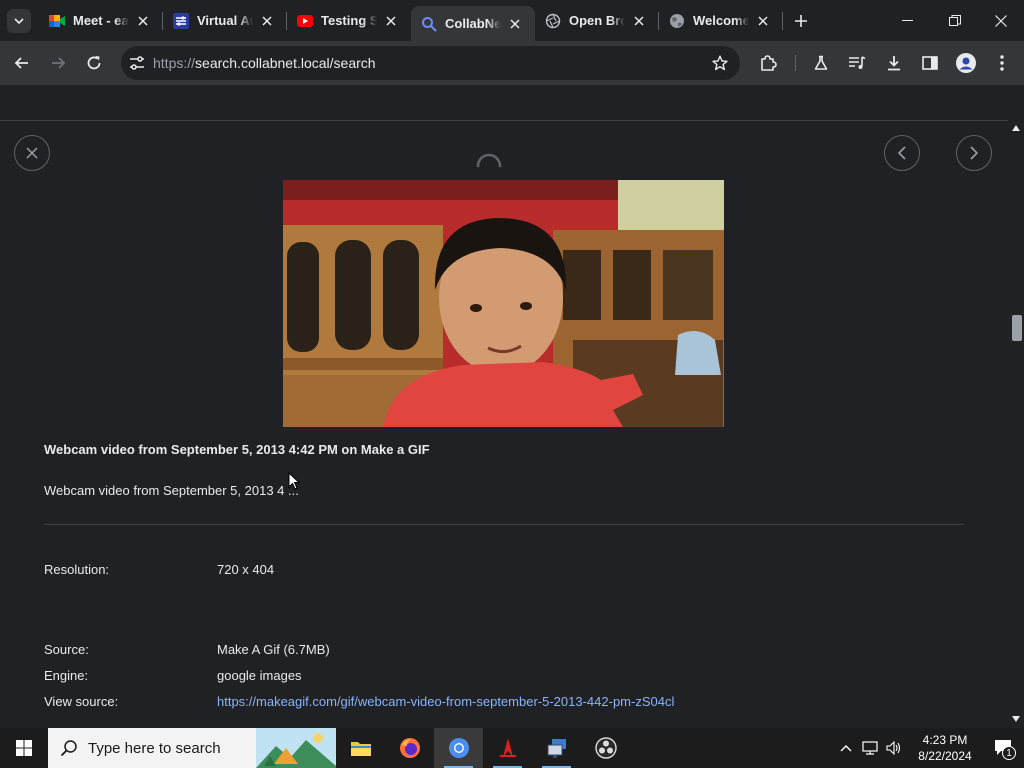 This screenshot has height=768, width=1024. I want to click on chevron-right-icon, so click(974, 153).